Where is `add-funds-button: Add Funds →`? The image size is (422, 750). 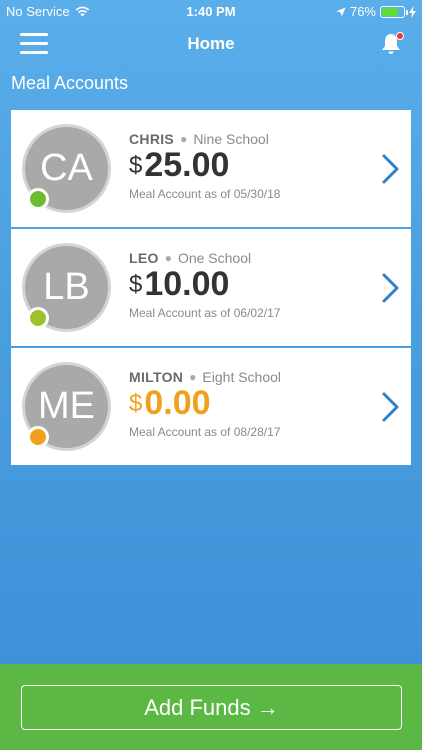
add-funds-button: Add Funds → is located at coordinates (211, 707).